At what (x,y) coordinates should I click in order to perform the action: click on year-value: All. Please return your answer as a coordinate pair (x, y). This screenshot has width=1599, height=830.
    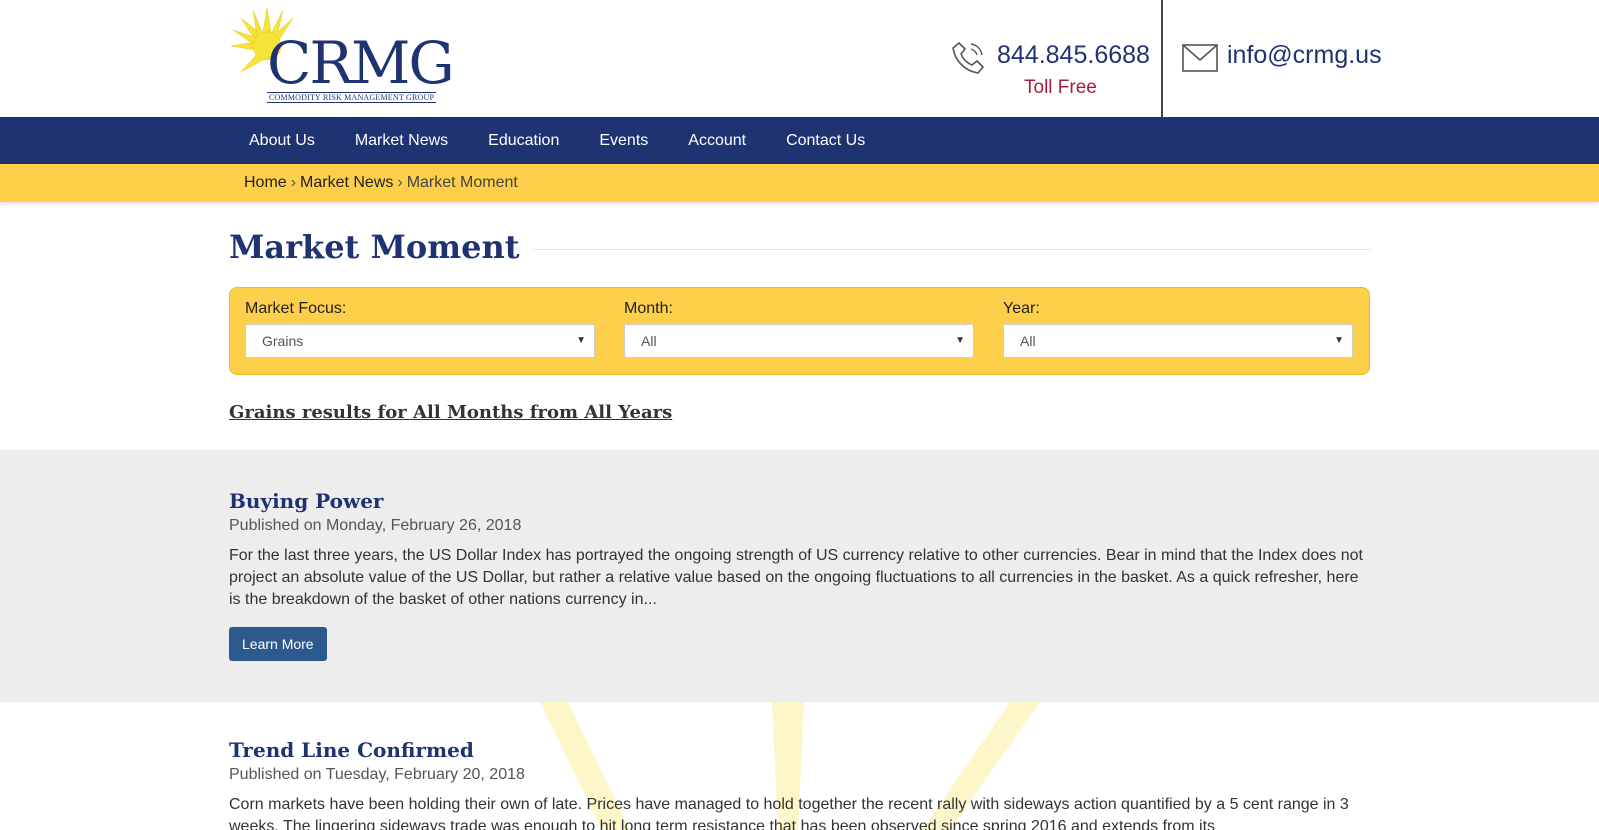
    Looking at the image, I should click on (1028, 341).